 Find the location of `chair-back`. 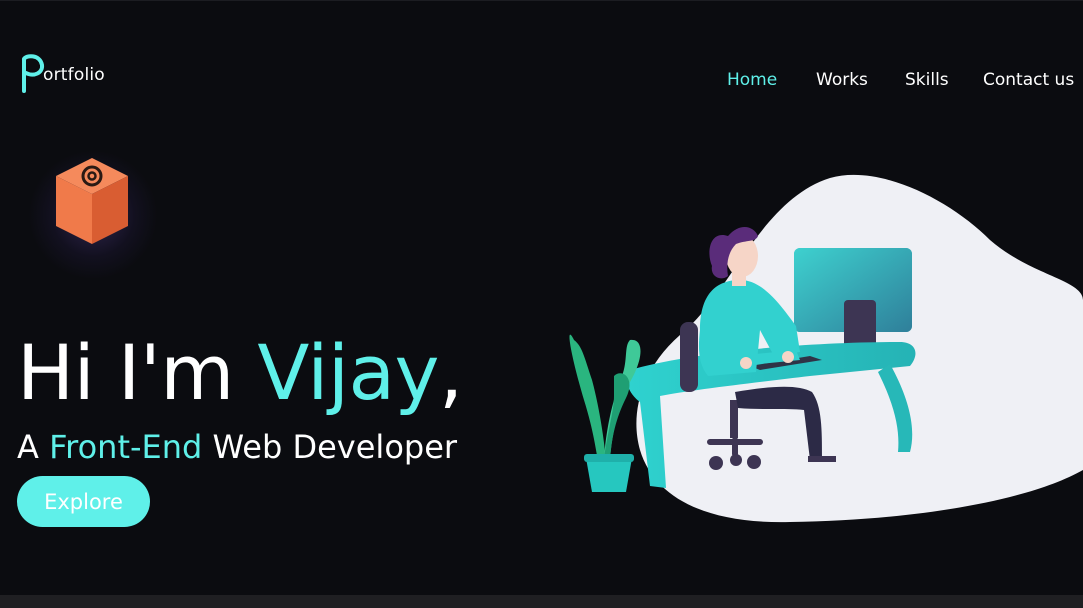

chair-back is located at coordinates (689, 357).